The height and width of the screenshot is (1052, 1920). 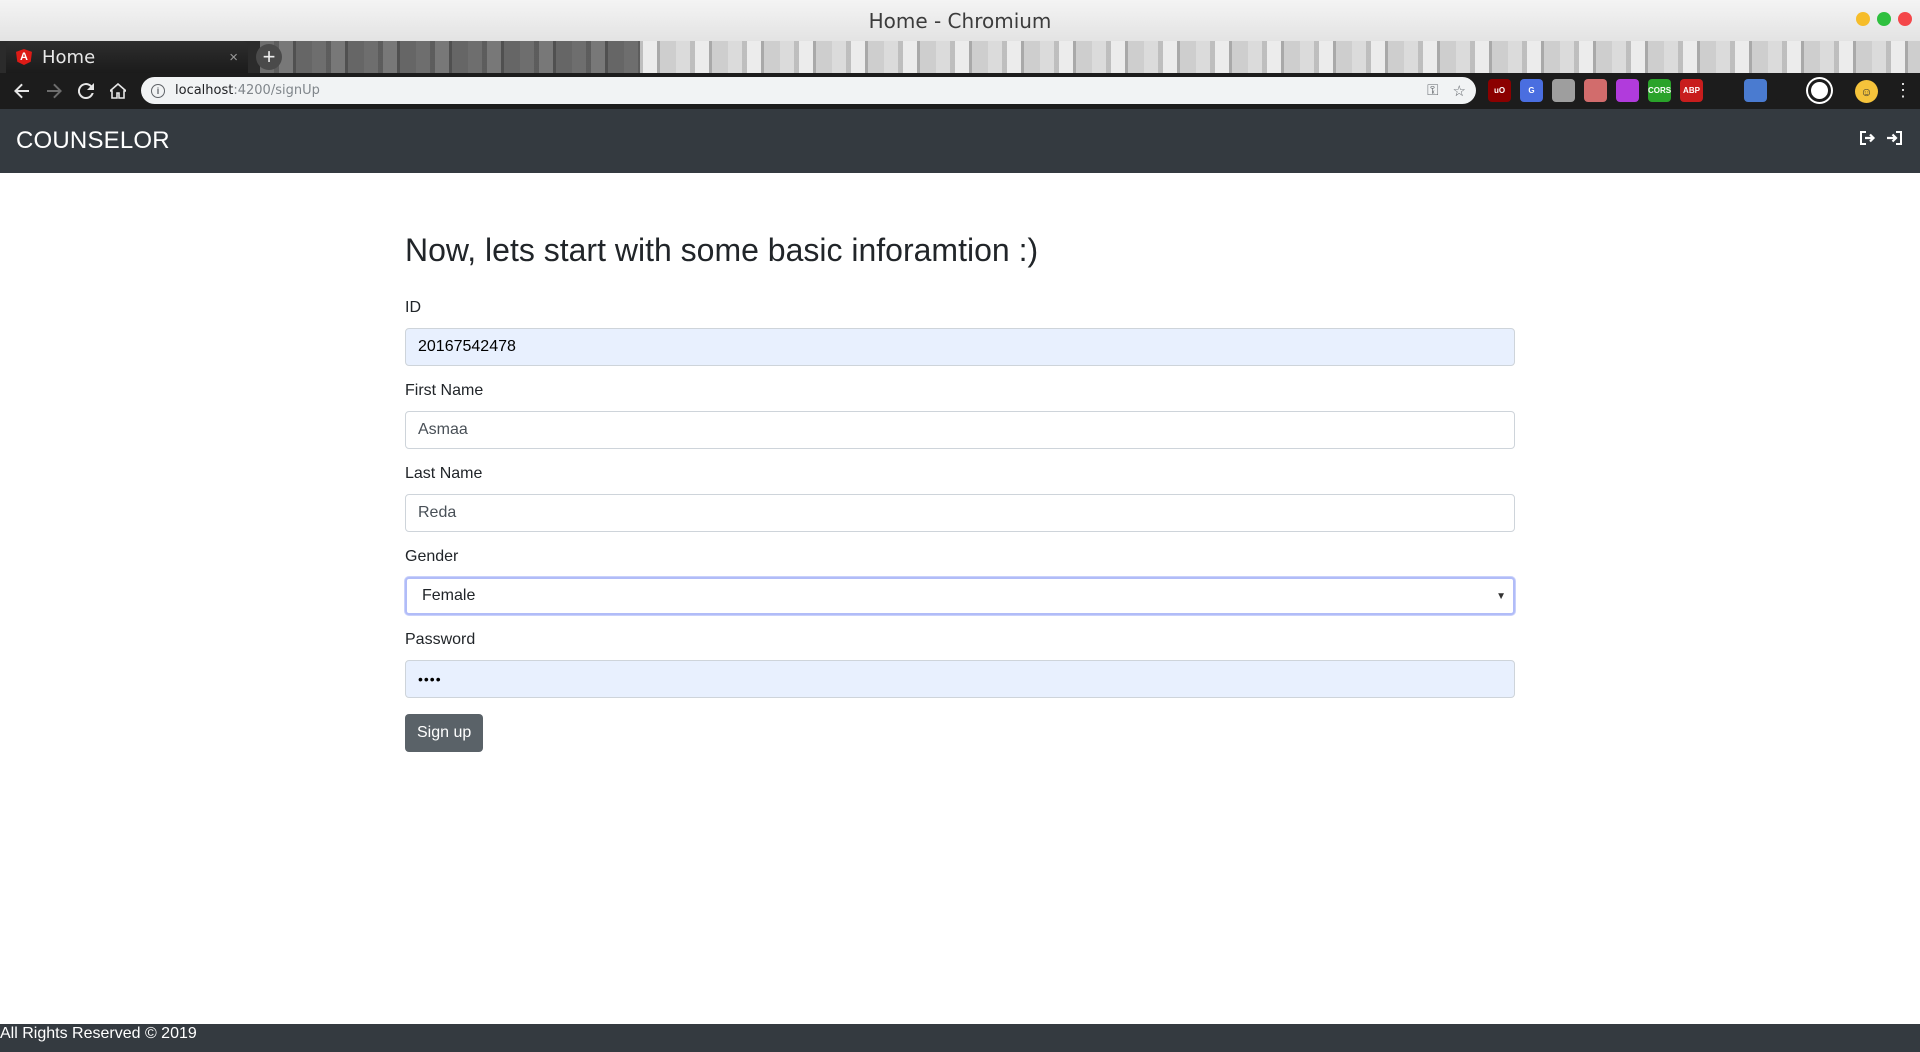 I want to click on gender-selected-value: Female, so click(x=449, y=596).